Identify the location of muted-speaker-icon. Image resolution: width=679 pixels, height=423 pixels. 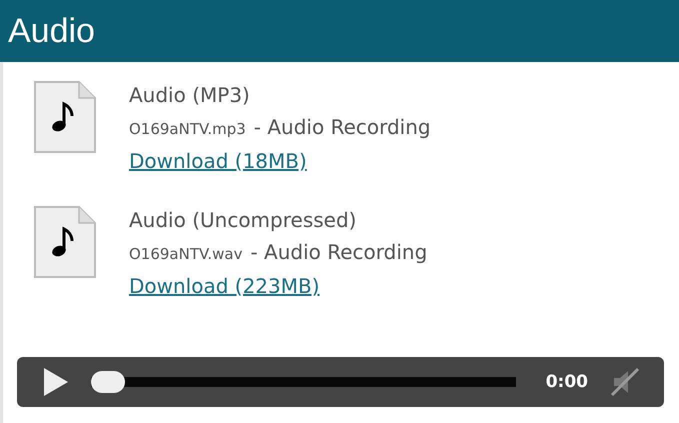
(625, 382).